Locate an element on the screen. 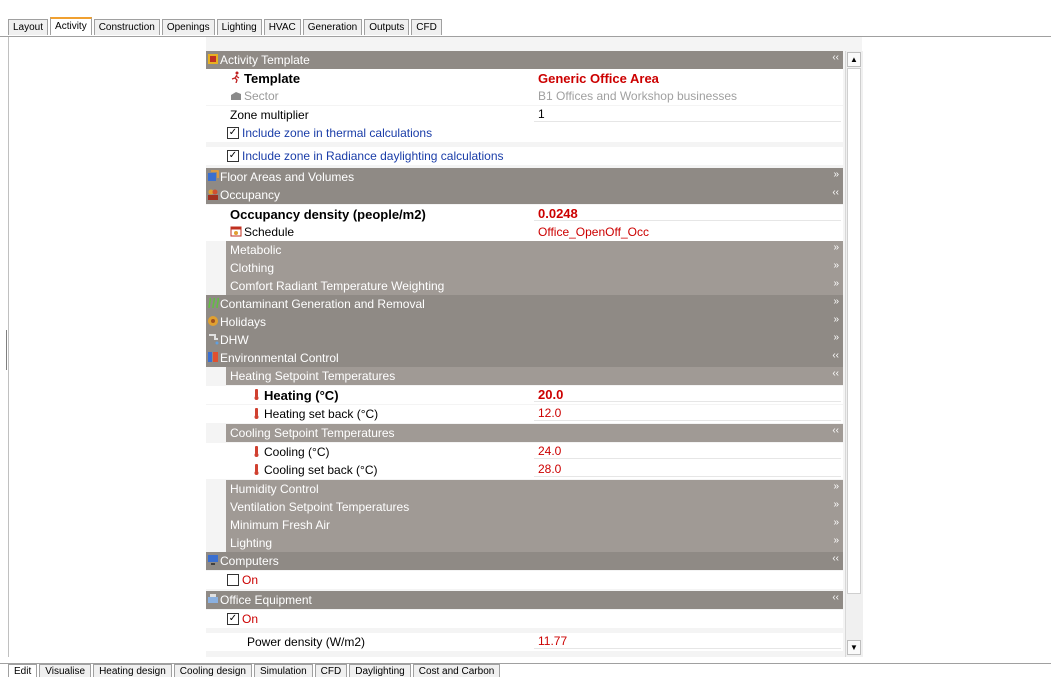 The width and height of the screenshot is (1051, 678). section-dhw: DHW » is located at coordinates (524, 340).